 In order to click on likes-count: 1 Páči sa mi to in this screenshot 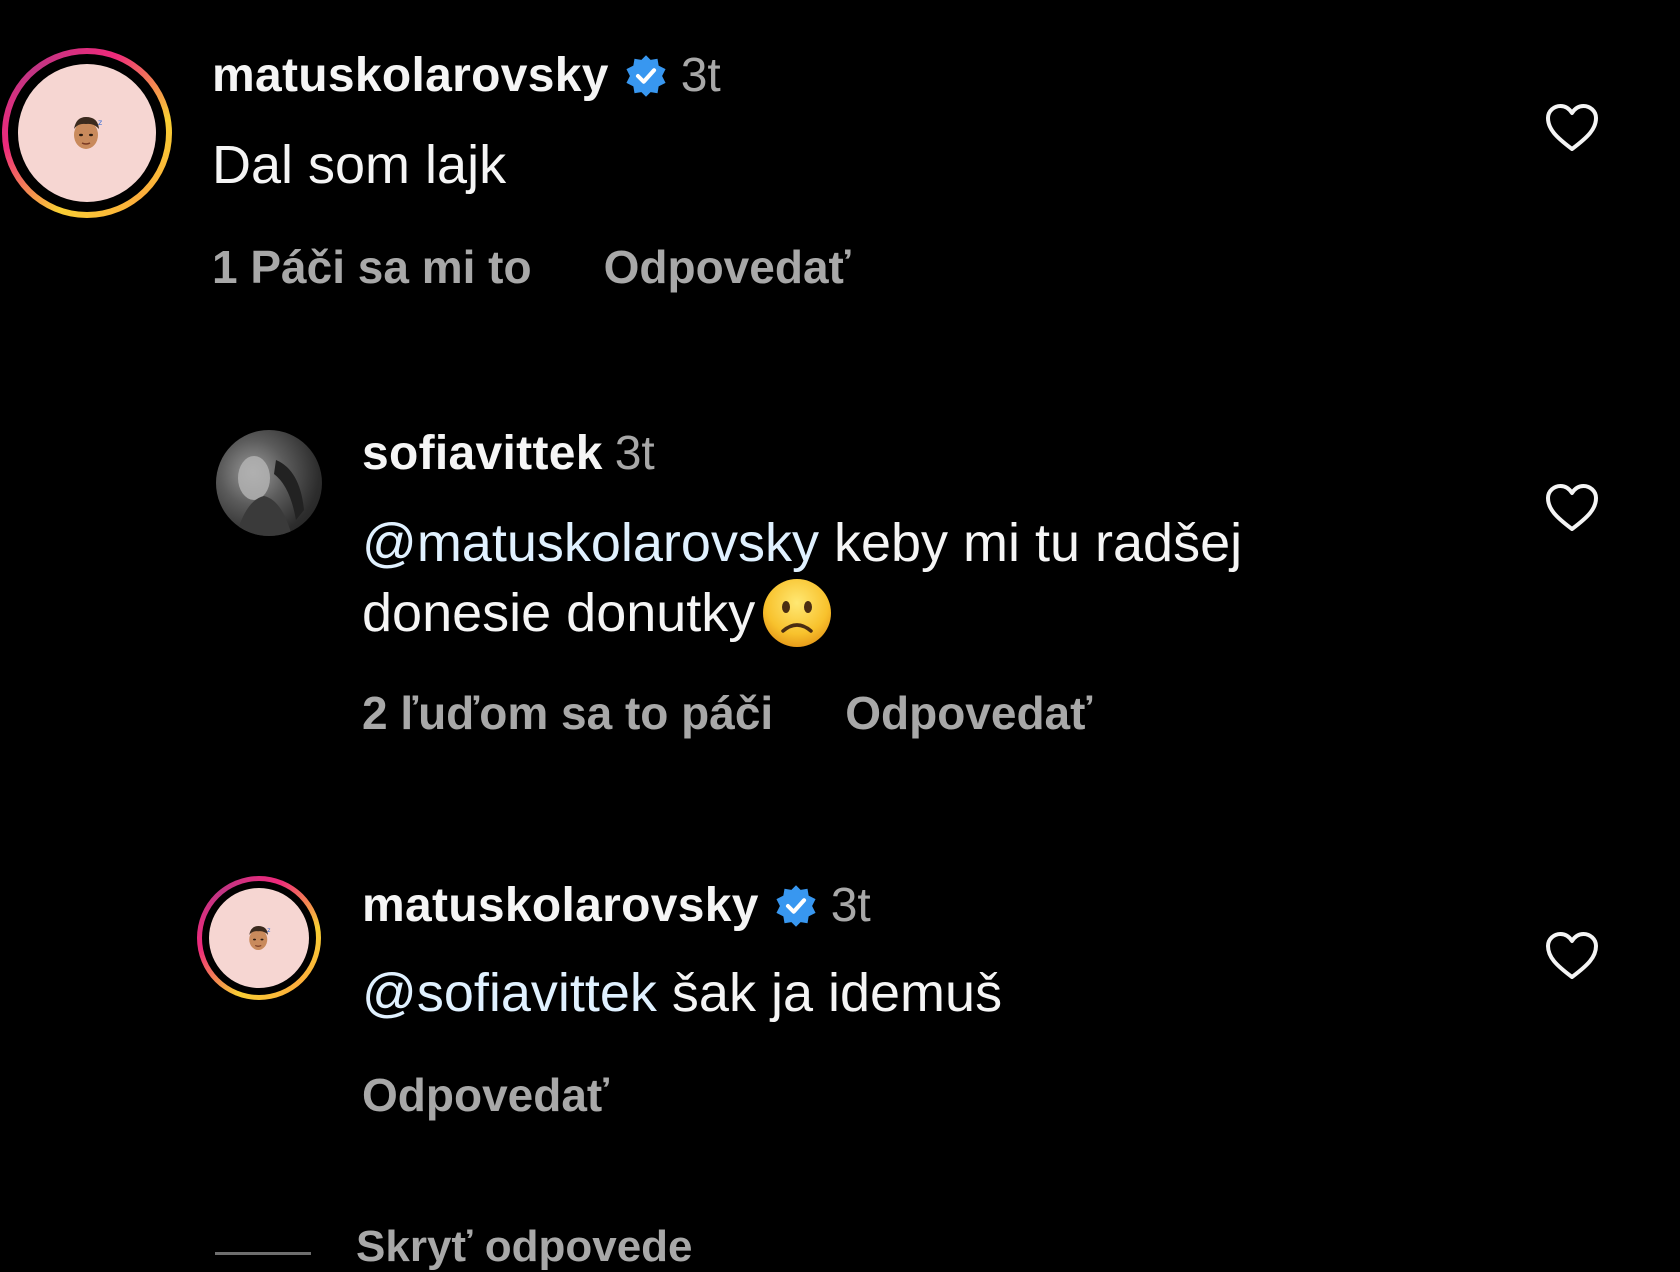, I will do `click(372, 267)`.